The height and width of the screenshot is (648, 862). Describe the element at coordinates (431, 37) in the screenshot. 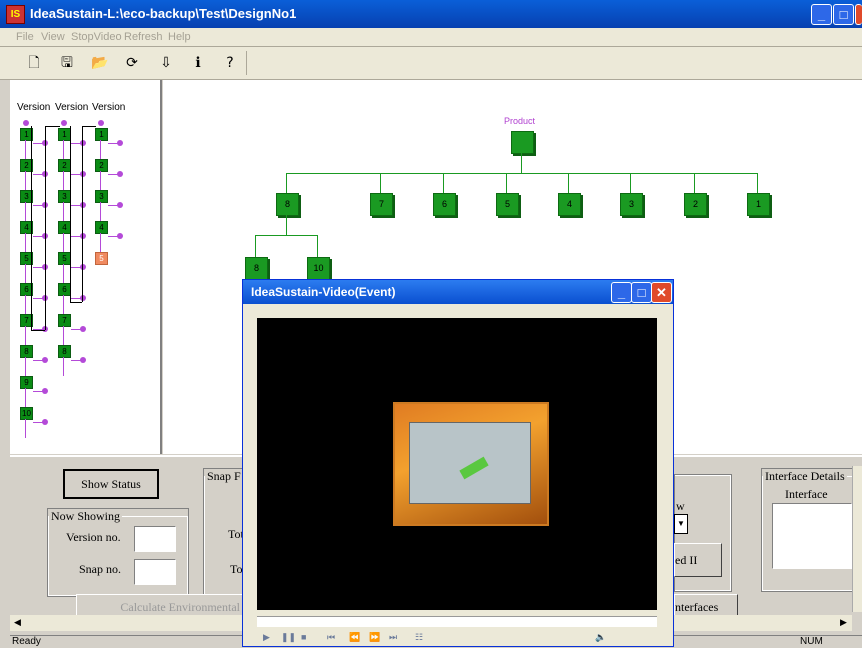

I see `menu-bar: File View StopVideo Refresh Help` at that location.